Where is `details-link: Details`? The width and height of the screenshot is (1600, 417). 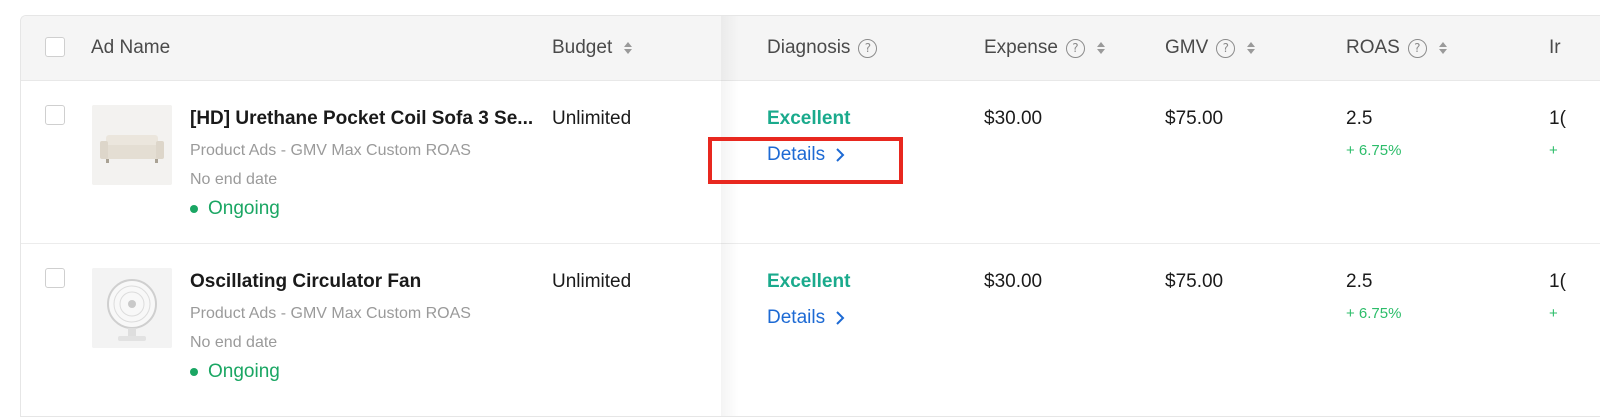
details-link: Details is located at coordinates (806, 318).